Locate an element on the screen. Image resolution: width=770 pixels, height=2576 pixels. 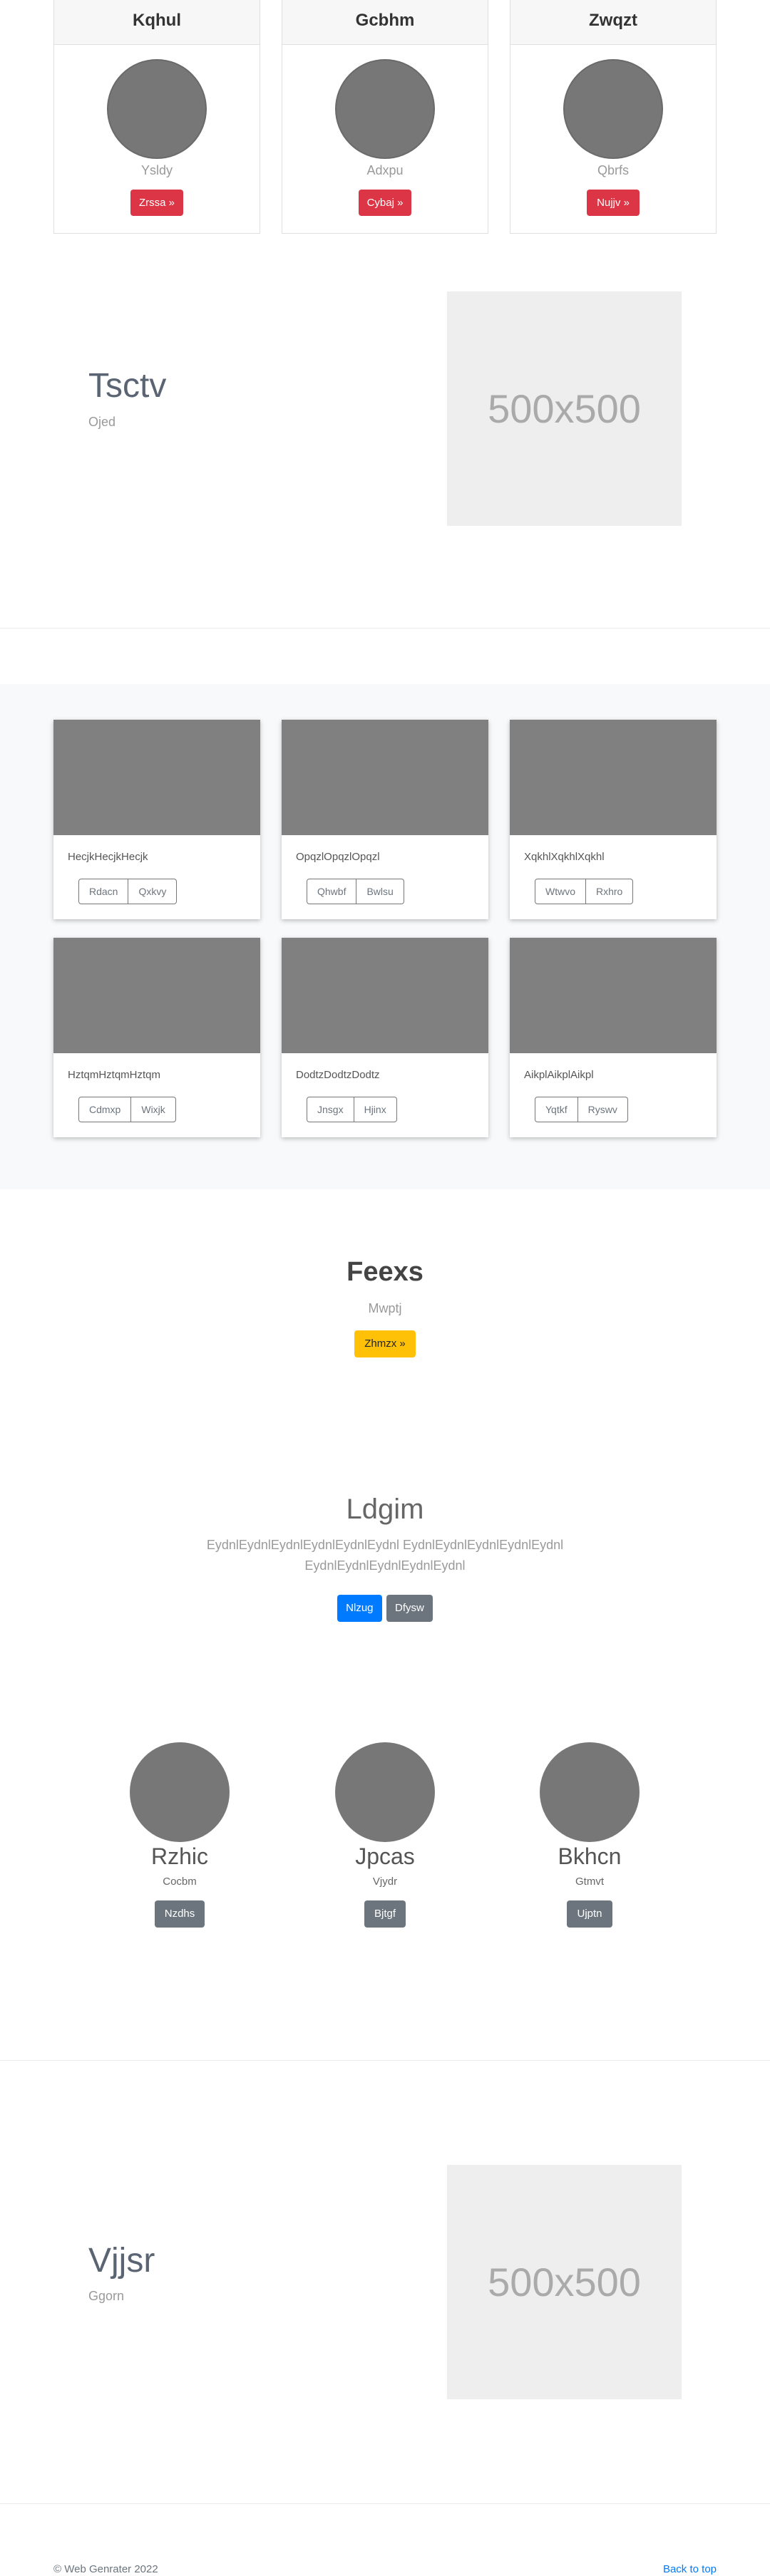
button-group: Qhwbf Bwlsu is located at coordinates (355, 891).